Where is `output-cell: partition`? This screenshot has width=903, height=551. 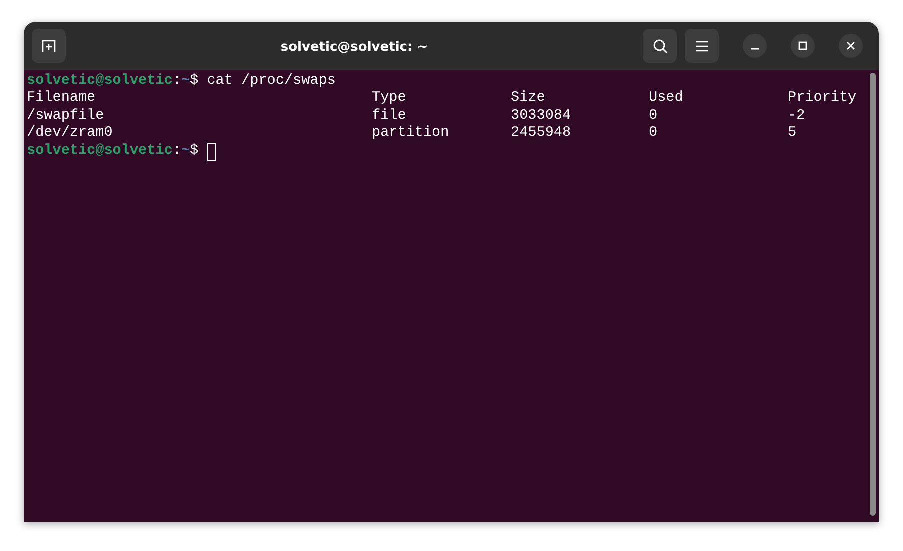
output-cell: partition is located at coordinates (411, 133).